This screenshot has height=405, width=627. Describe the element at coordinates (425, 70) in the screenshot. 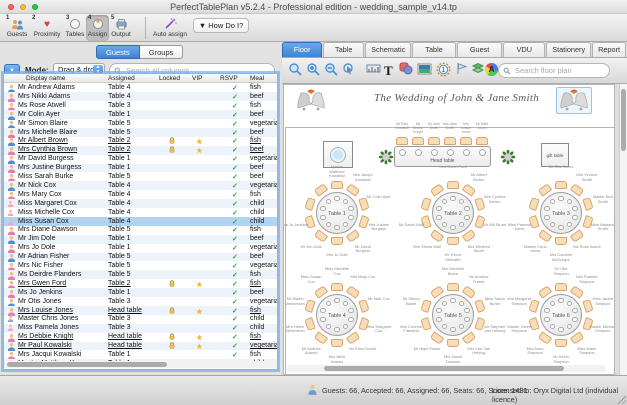

I see `image-icon` at that location.